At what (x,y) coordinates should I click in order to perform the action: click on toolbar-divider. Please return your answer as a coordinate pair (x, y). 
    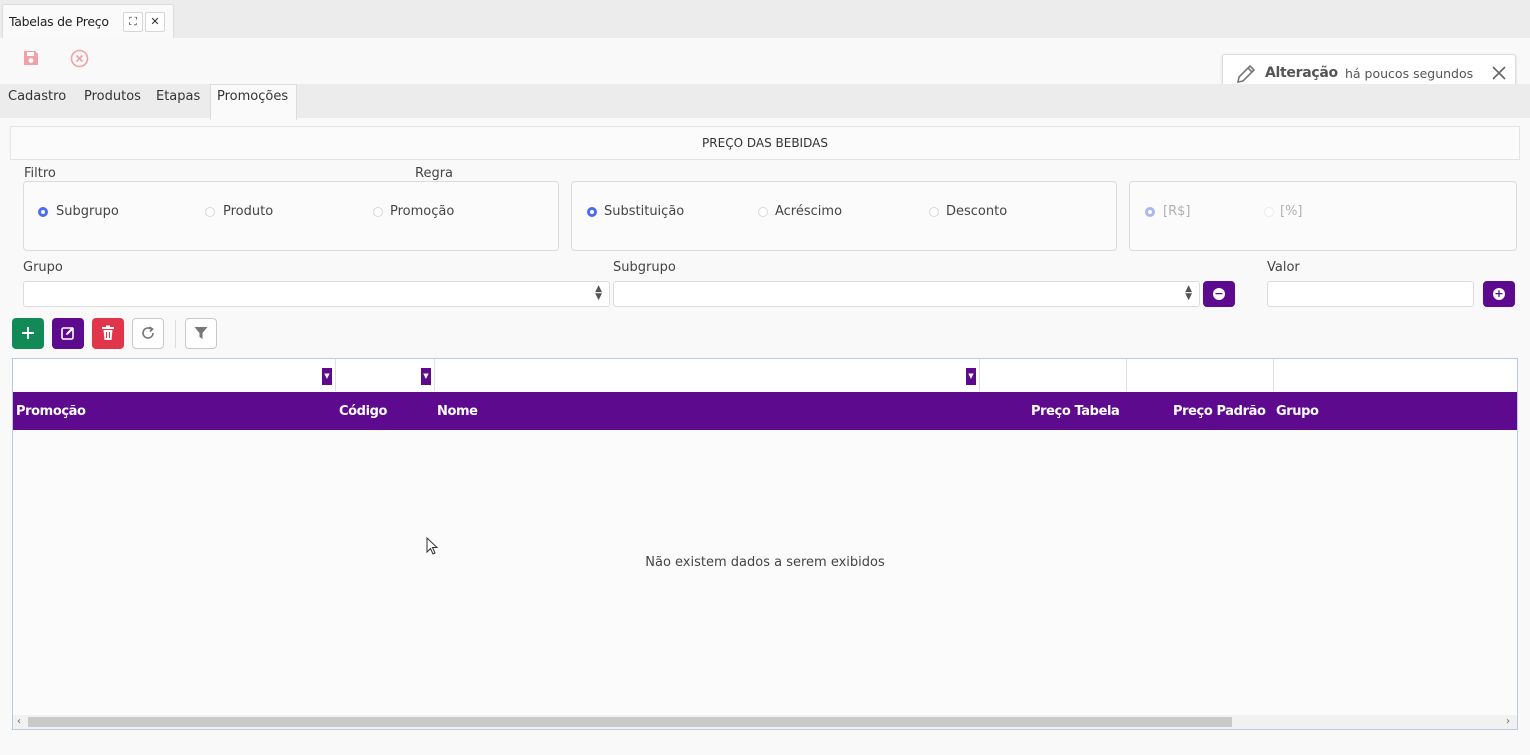
    Looking at the image, I should click on (175, 334).